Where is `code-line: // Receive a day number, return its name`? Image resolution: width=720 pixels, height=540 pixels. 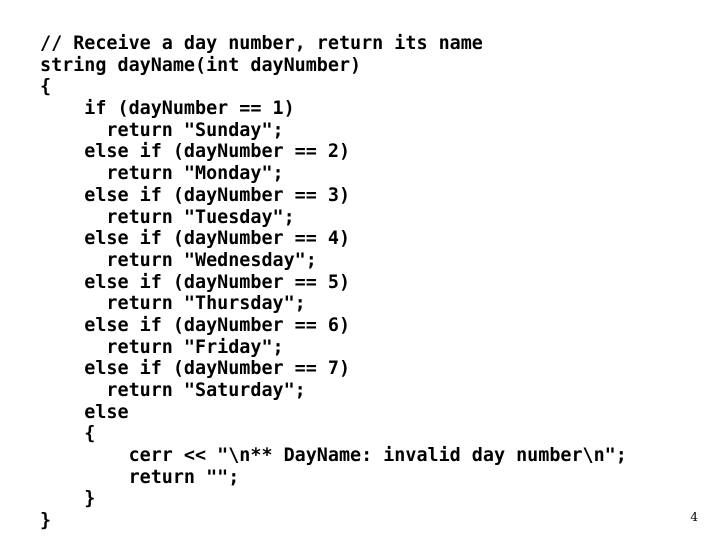 code-line: // Receive a day number, return its name is located at coordinates (261, 43).